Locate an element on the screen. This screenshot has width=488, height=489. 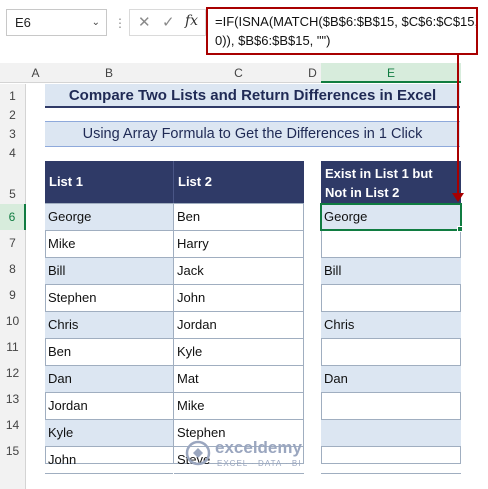
row-header-12: 12 is located at coordinates (13, 373).